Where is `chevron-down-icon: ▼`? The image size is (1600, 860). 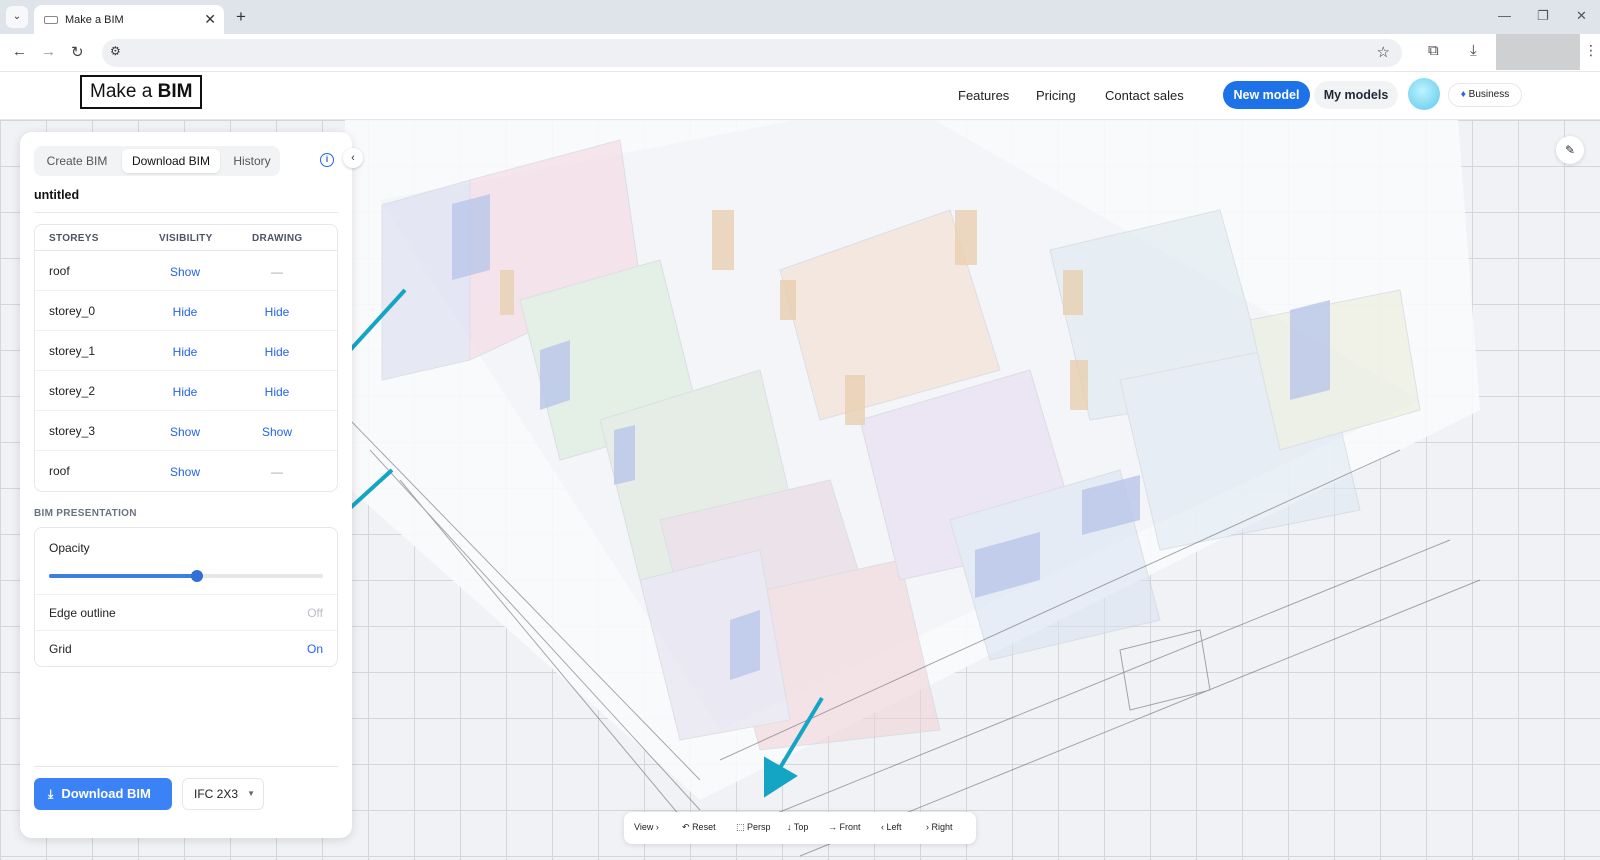
chevron-down-icon: ▼ is located at coordinates (251, 793).